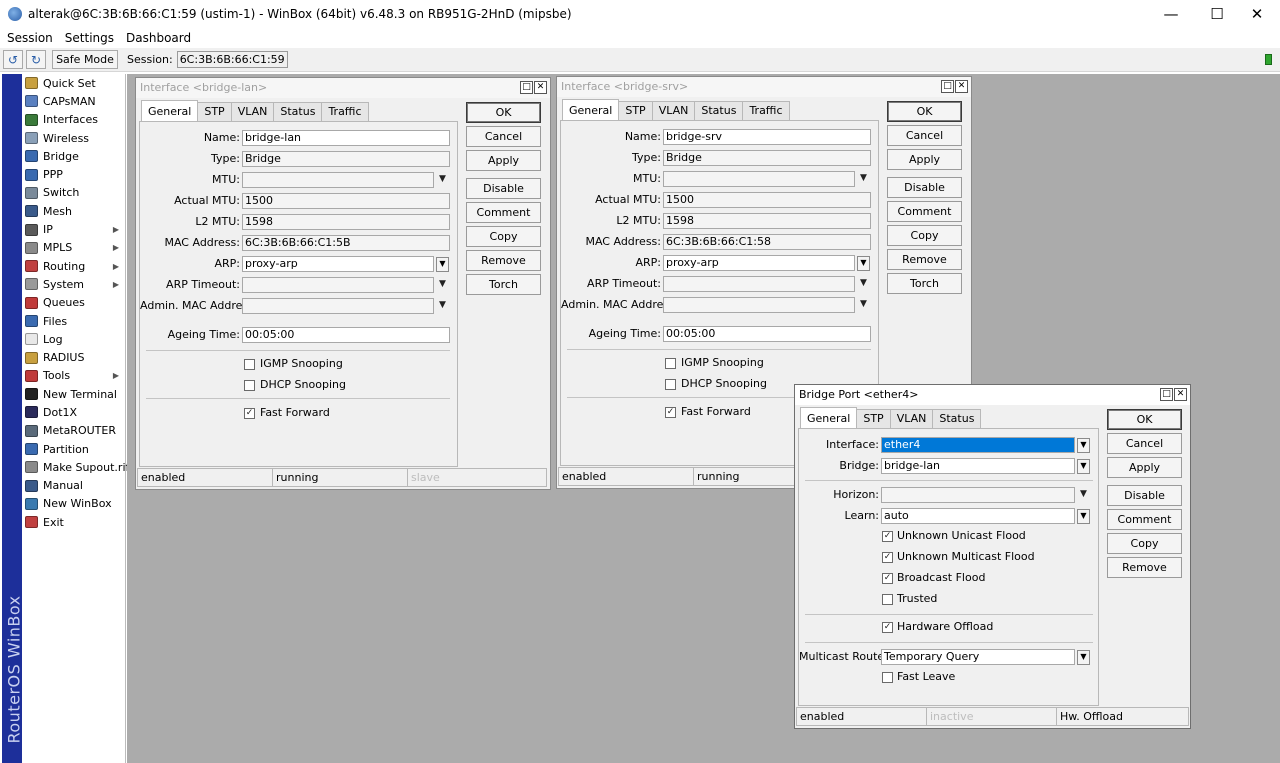 This screenshot has width=1280, height=763. What do you see at coordinates (346, 335) in the screenshot?
I see `ageing-time-field: 00:05:00` at bounding box center [346, 335].